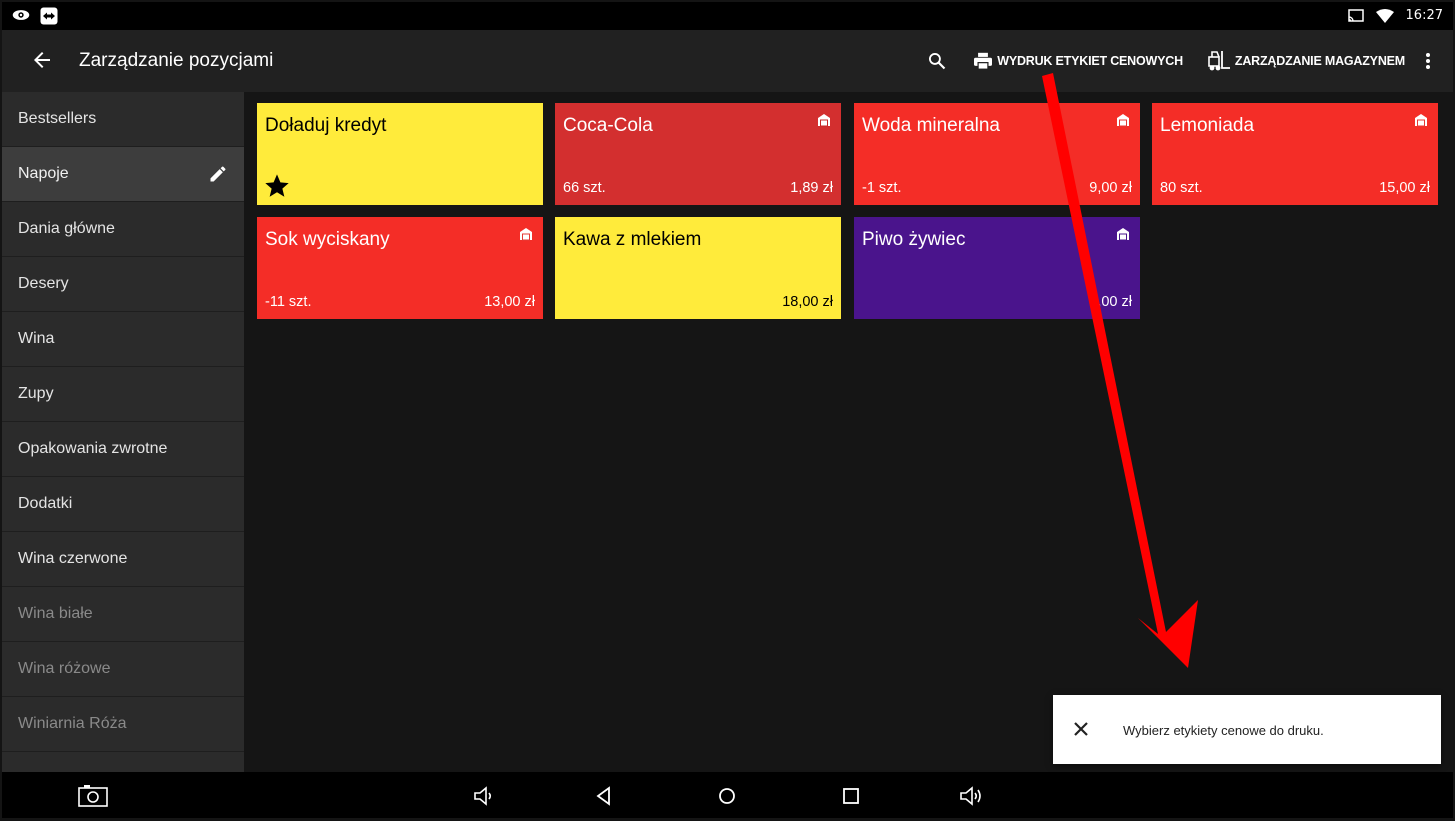  Describe the element at coordinates (43, 173) in the screenshot. I see `category-label: Napoje` at that location.